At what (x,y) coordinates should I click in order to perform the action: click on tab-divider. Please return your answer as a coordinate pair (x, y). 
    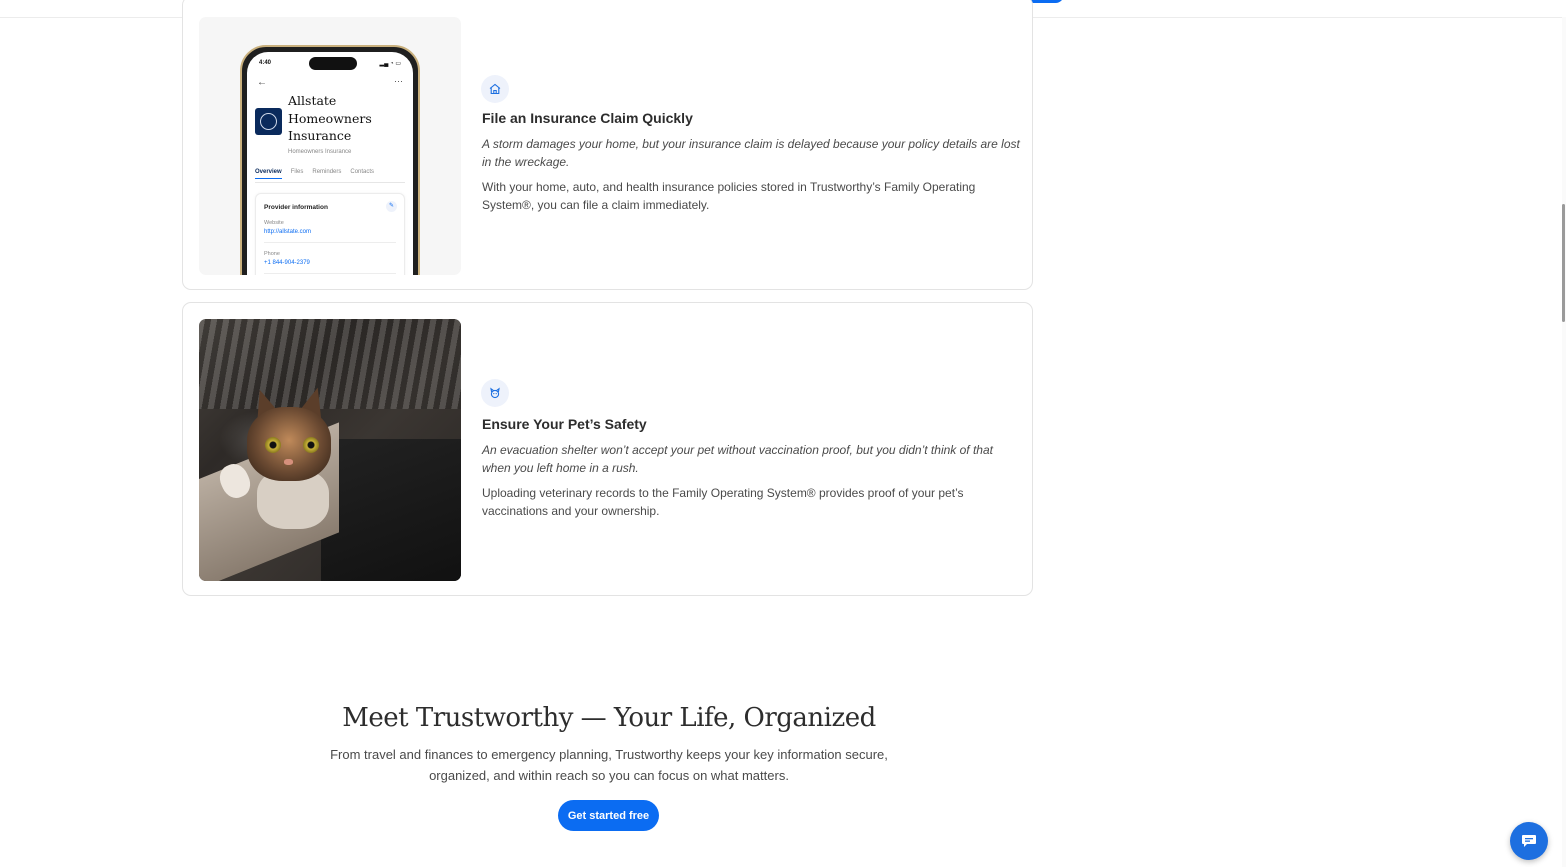
    Looking at the image, I should click on (330, 182).